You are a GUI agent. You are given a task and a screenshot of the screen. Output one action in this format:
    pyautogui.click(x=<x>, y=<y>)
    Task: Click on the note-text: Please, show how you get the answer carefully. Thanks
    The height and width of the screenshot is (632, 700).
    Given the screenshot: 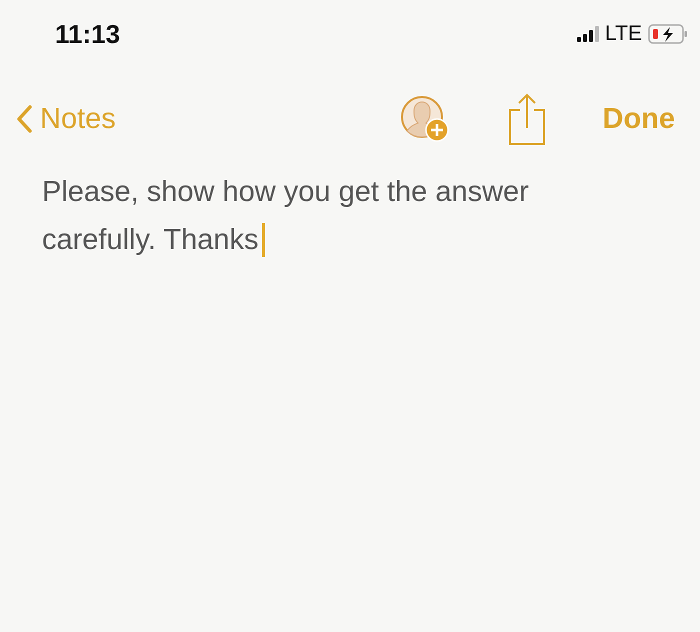 What is the action you would take?
    pyautogui.click(x=292, y=216)
    